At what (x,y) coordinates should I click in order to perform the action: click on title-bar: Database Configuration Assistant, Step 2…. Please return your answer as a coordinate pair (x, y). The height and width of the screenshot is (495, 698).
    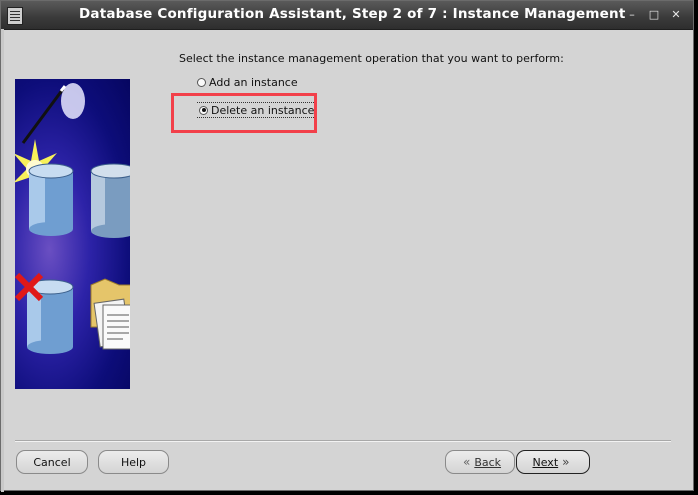
    Looking at the image, I should click on (347, 15).